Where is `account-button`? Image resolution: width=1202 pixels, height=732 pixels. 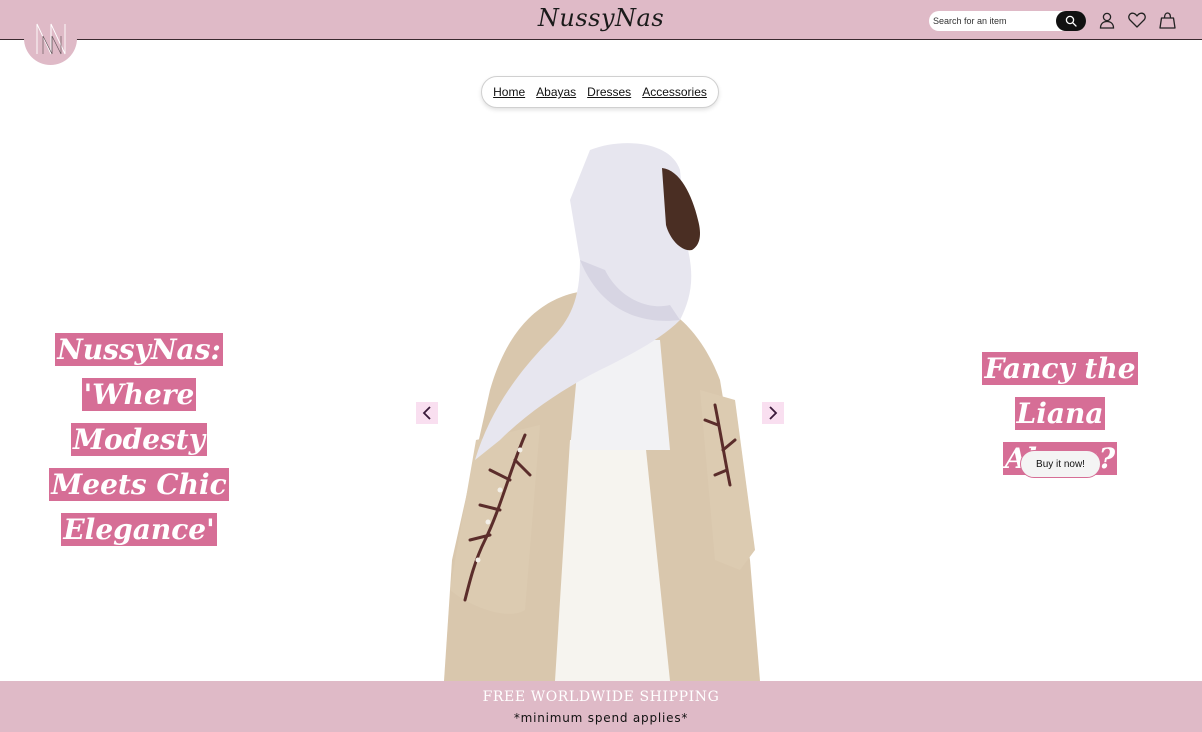 account-button is located at coordinates (1107, 20).